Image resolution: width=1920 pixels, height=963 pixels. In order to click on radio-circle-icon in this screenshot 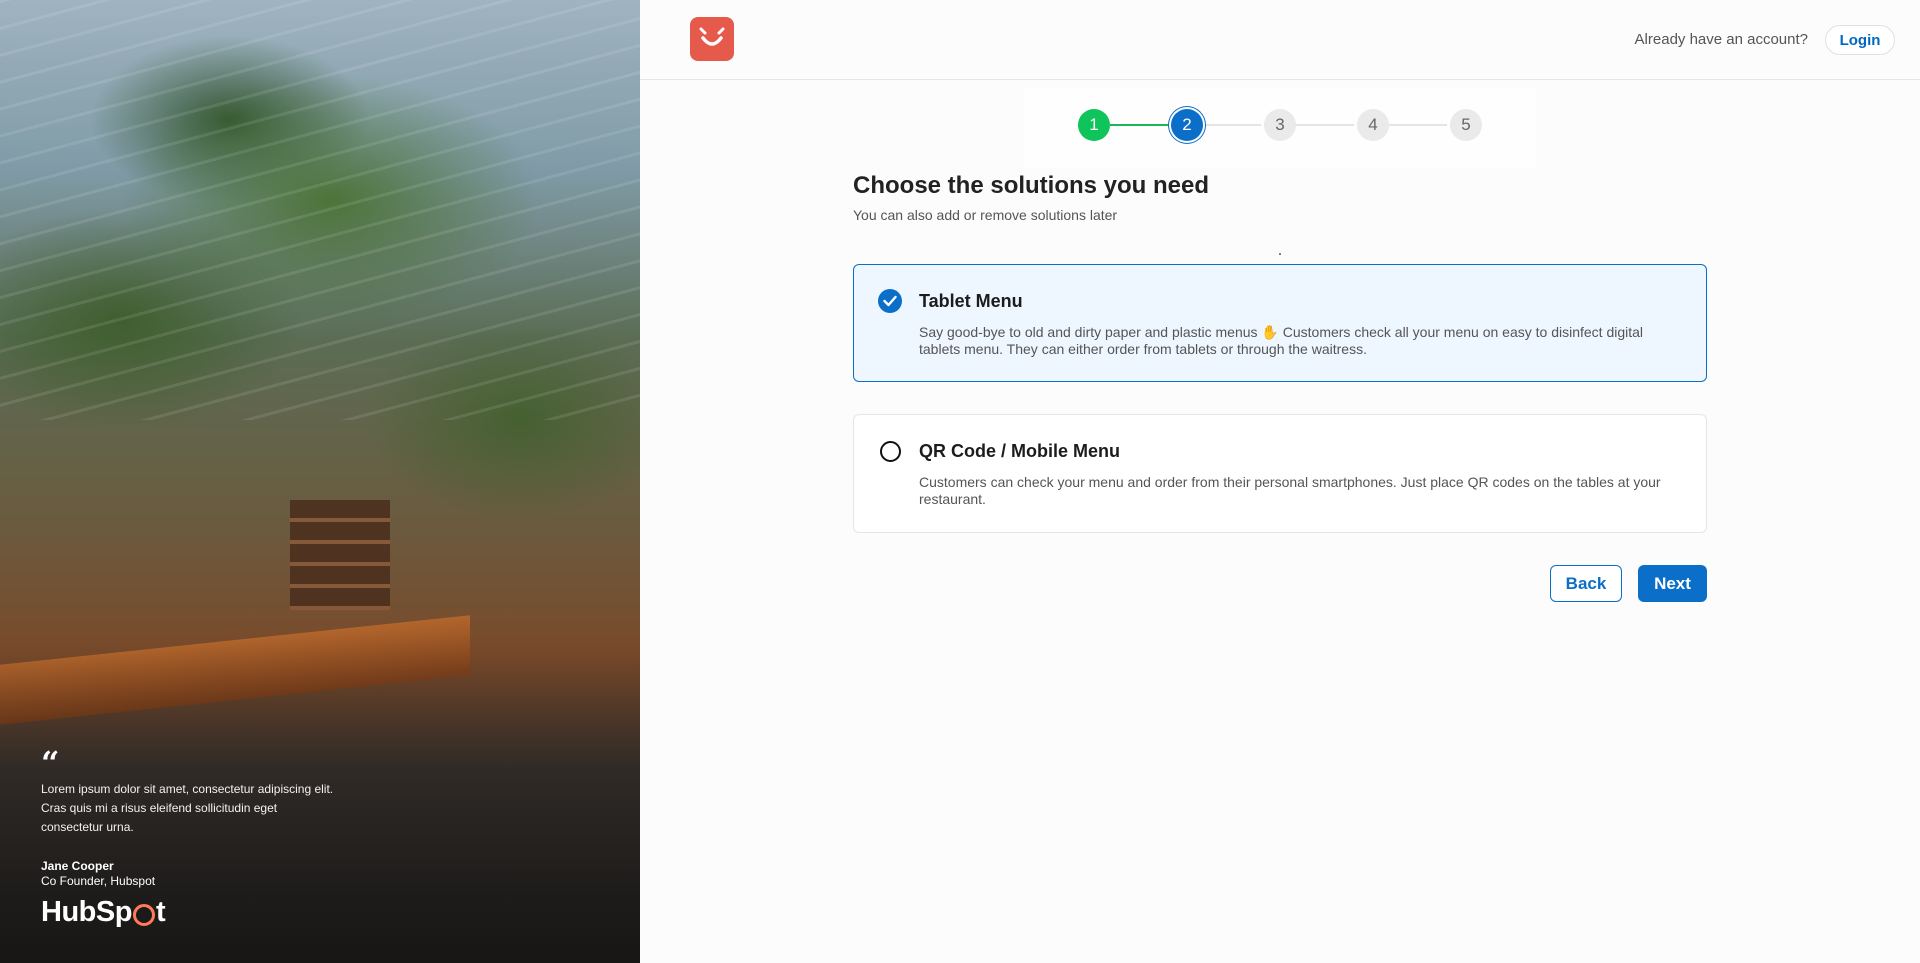, I will do `click(890, 451)`.